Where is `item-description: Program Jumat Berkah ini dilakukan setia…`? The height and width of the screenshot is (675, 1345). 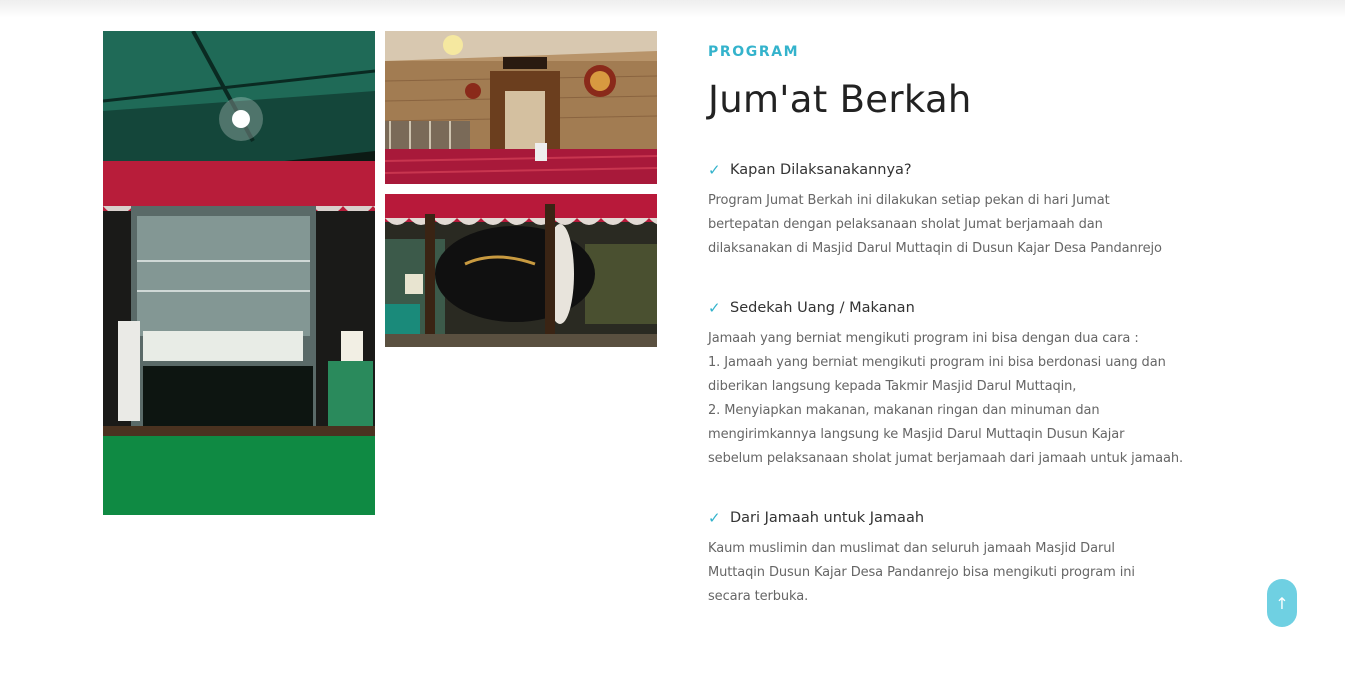 item-description: Program Jumat Berkah ini dilakukan setia… is located at coordinates (943, 225).